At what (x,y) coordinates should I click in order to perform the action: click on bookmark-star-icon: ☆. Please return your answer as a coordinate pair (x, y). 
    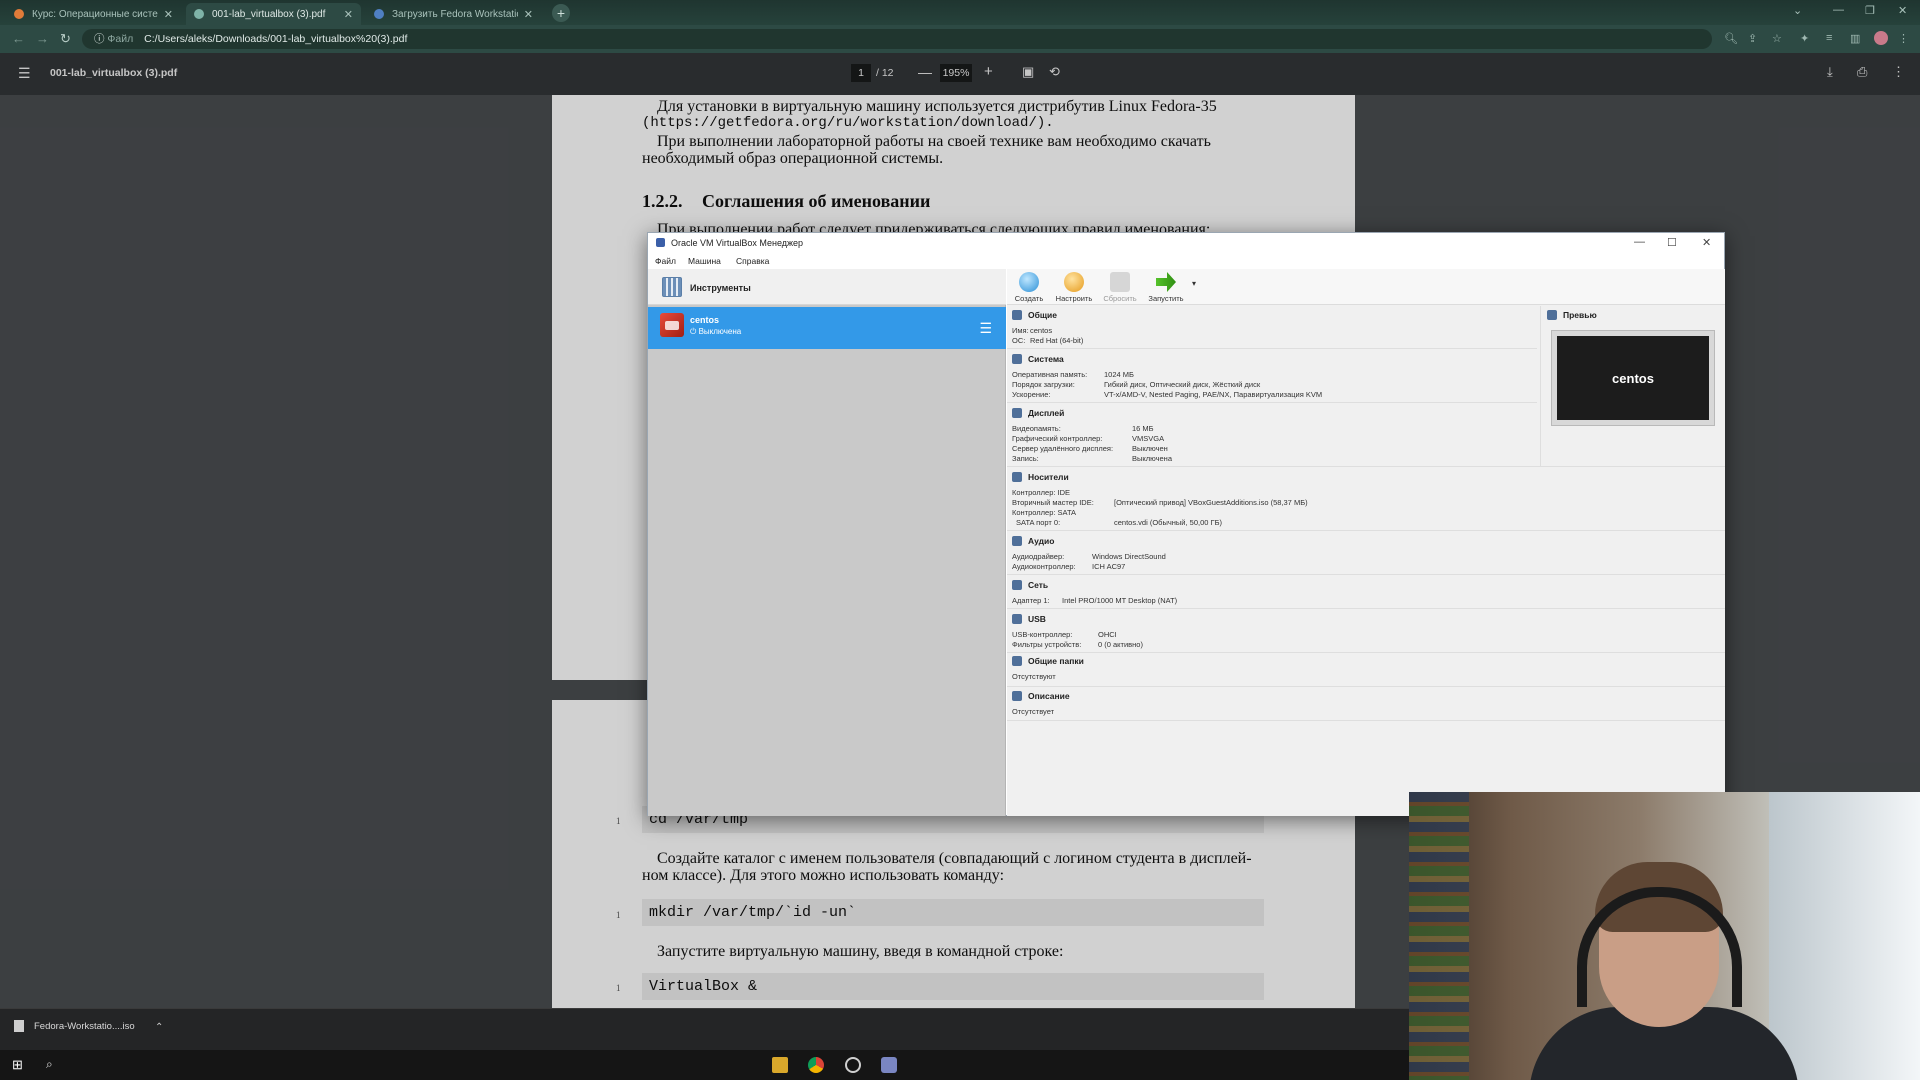
    Looking at the image, I should click on (1777, 38).